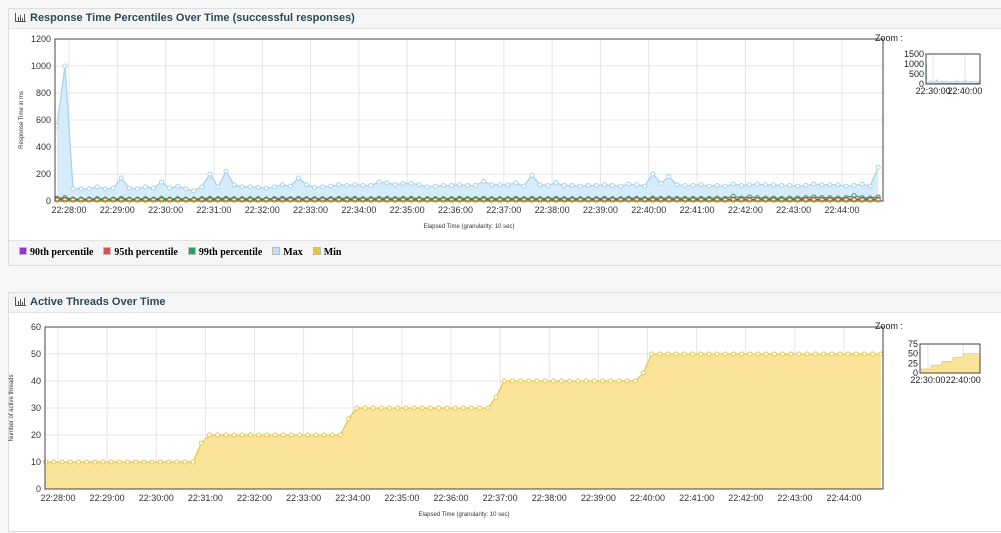 This screenshot has width=1001, height=533. I want to click on y-tick-label: 60, so click(36, 327).